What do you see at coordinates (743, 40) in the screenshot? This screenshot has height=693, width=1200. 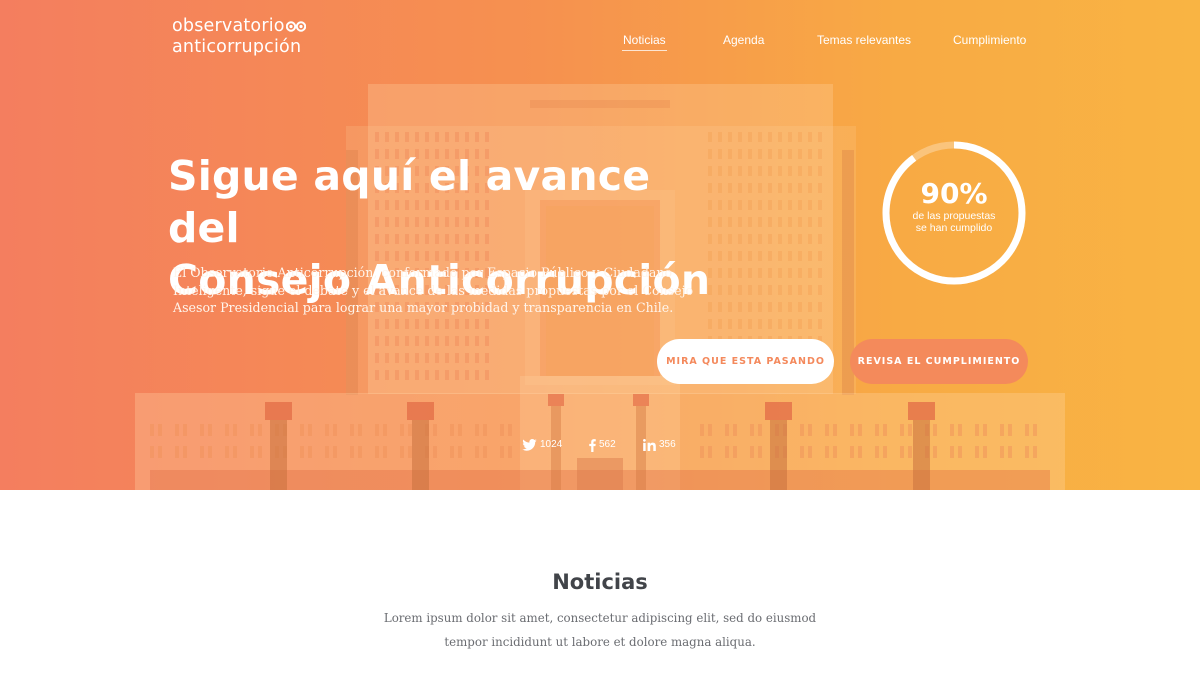 I see `nav-agenda: Agenda` at bounding box center [743, 40].